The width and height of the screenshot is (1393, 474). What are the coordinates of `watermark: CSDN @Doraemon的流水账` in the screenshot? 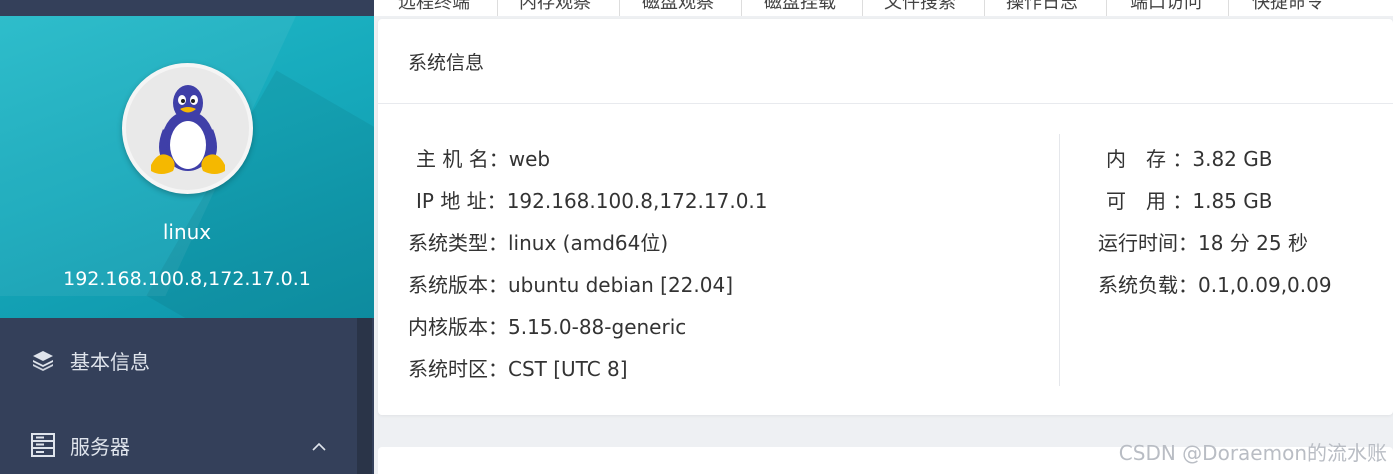 It's located at (1252, 453).